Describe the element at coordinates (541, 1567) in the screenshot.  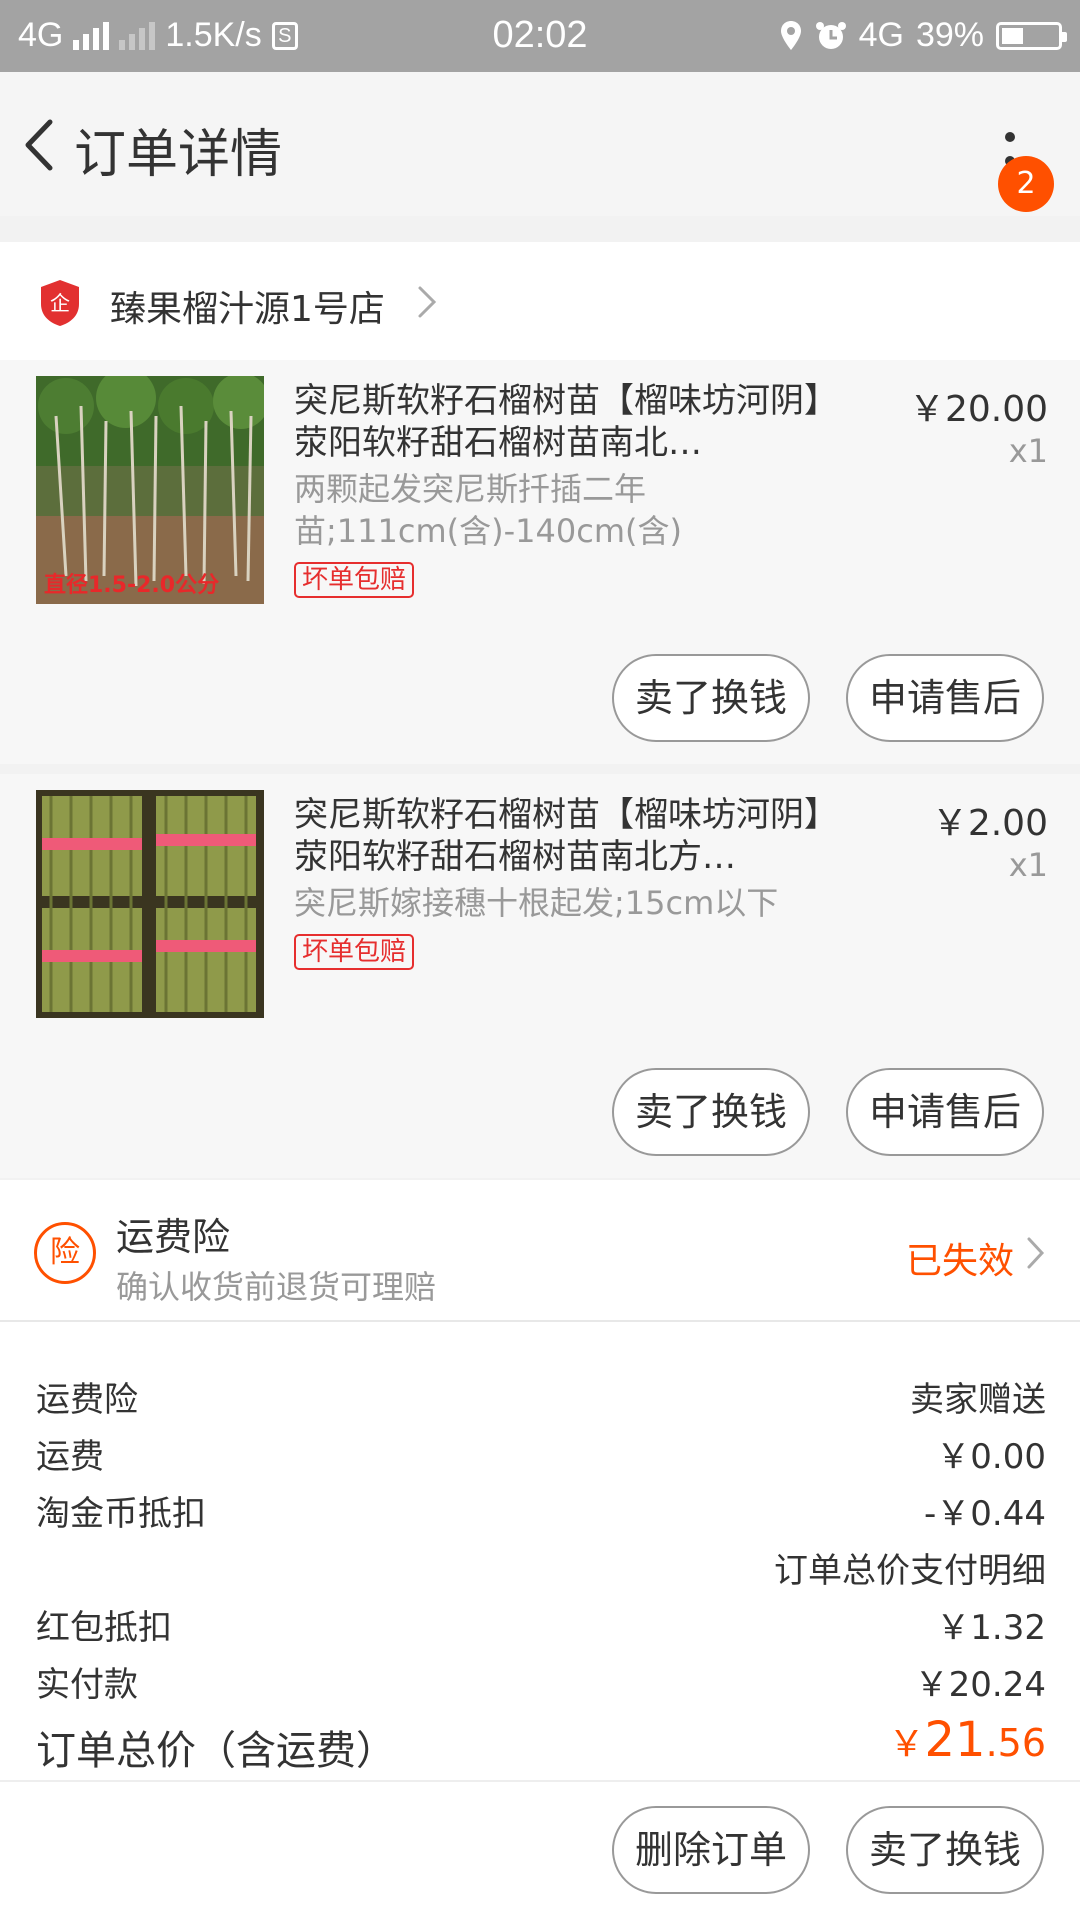
I see `payment-details-link: 订单总价支付明细` at that location.